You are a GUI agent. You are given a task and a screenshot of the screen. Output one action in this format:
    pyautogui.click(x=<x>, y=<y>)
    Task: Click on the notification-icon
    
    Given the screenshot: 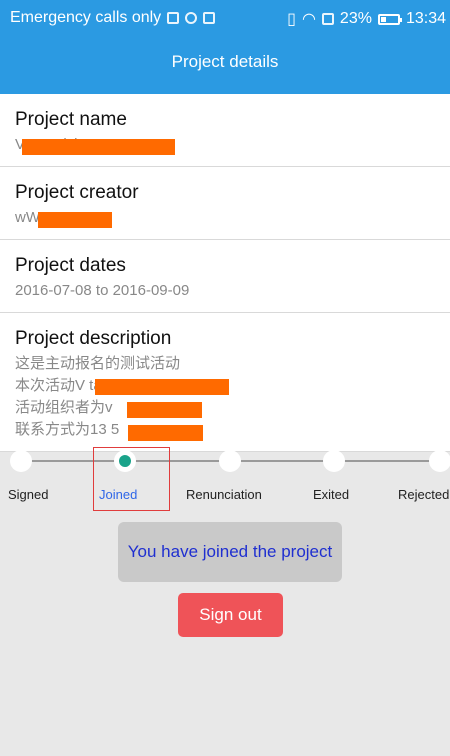 What is the action you would take?
    pyautogui.click(x=173, y=18)
    